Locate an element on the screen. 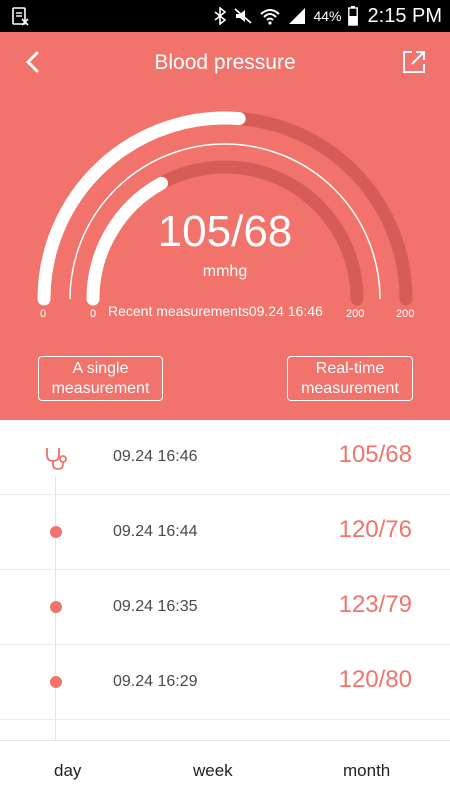 Image resolution: width=450 pixels, height=800 pixels. inner-max-tick: 200 is located at coordinates (355, 314).